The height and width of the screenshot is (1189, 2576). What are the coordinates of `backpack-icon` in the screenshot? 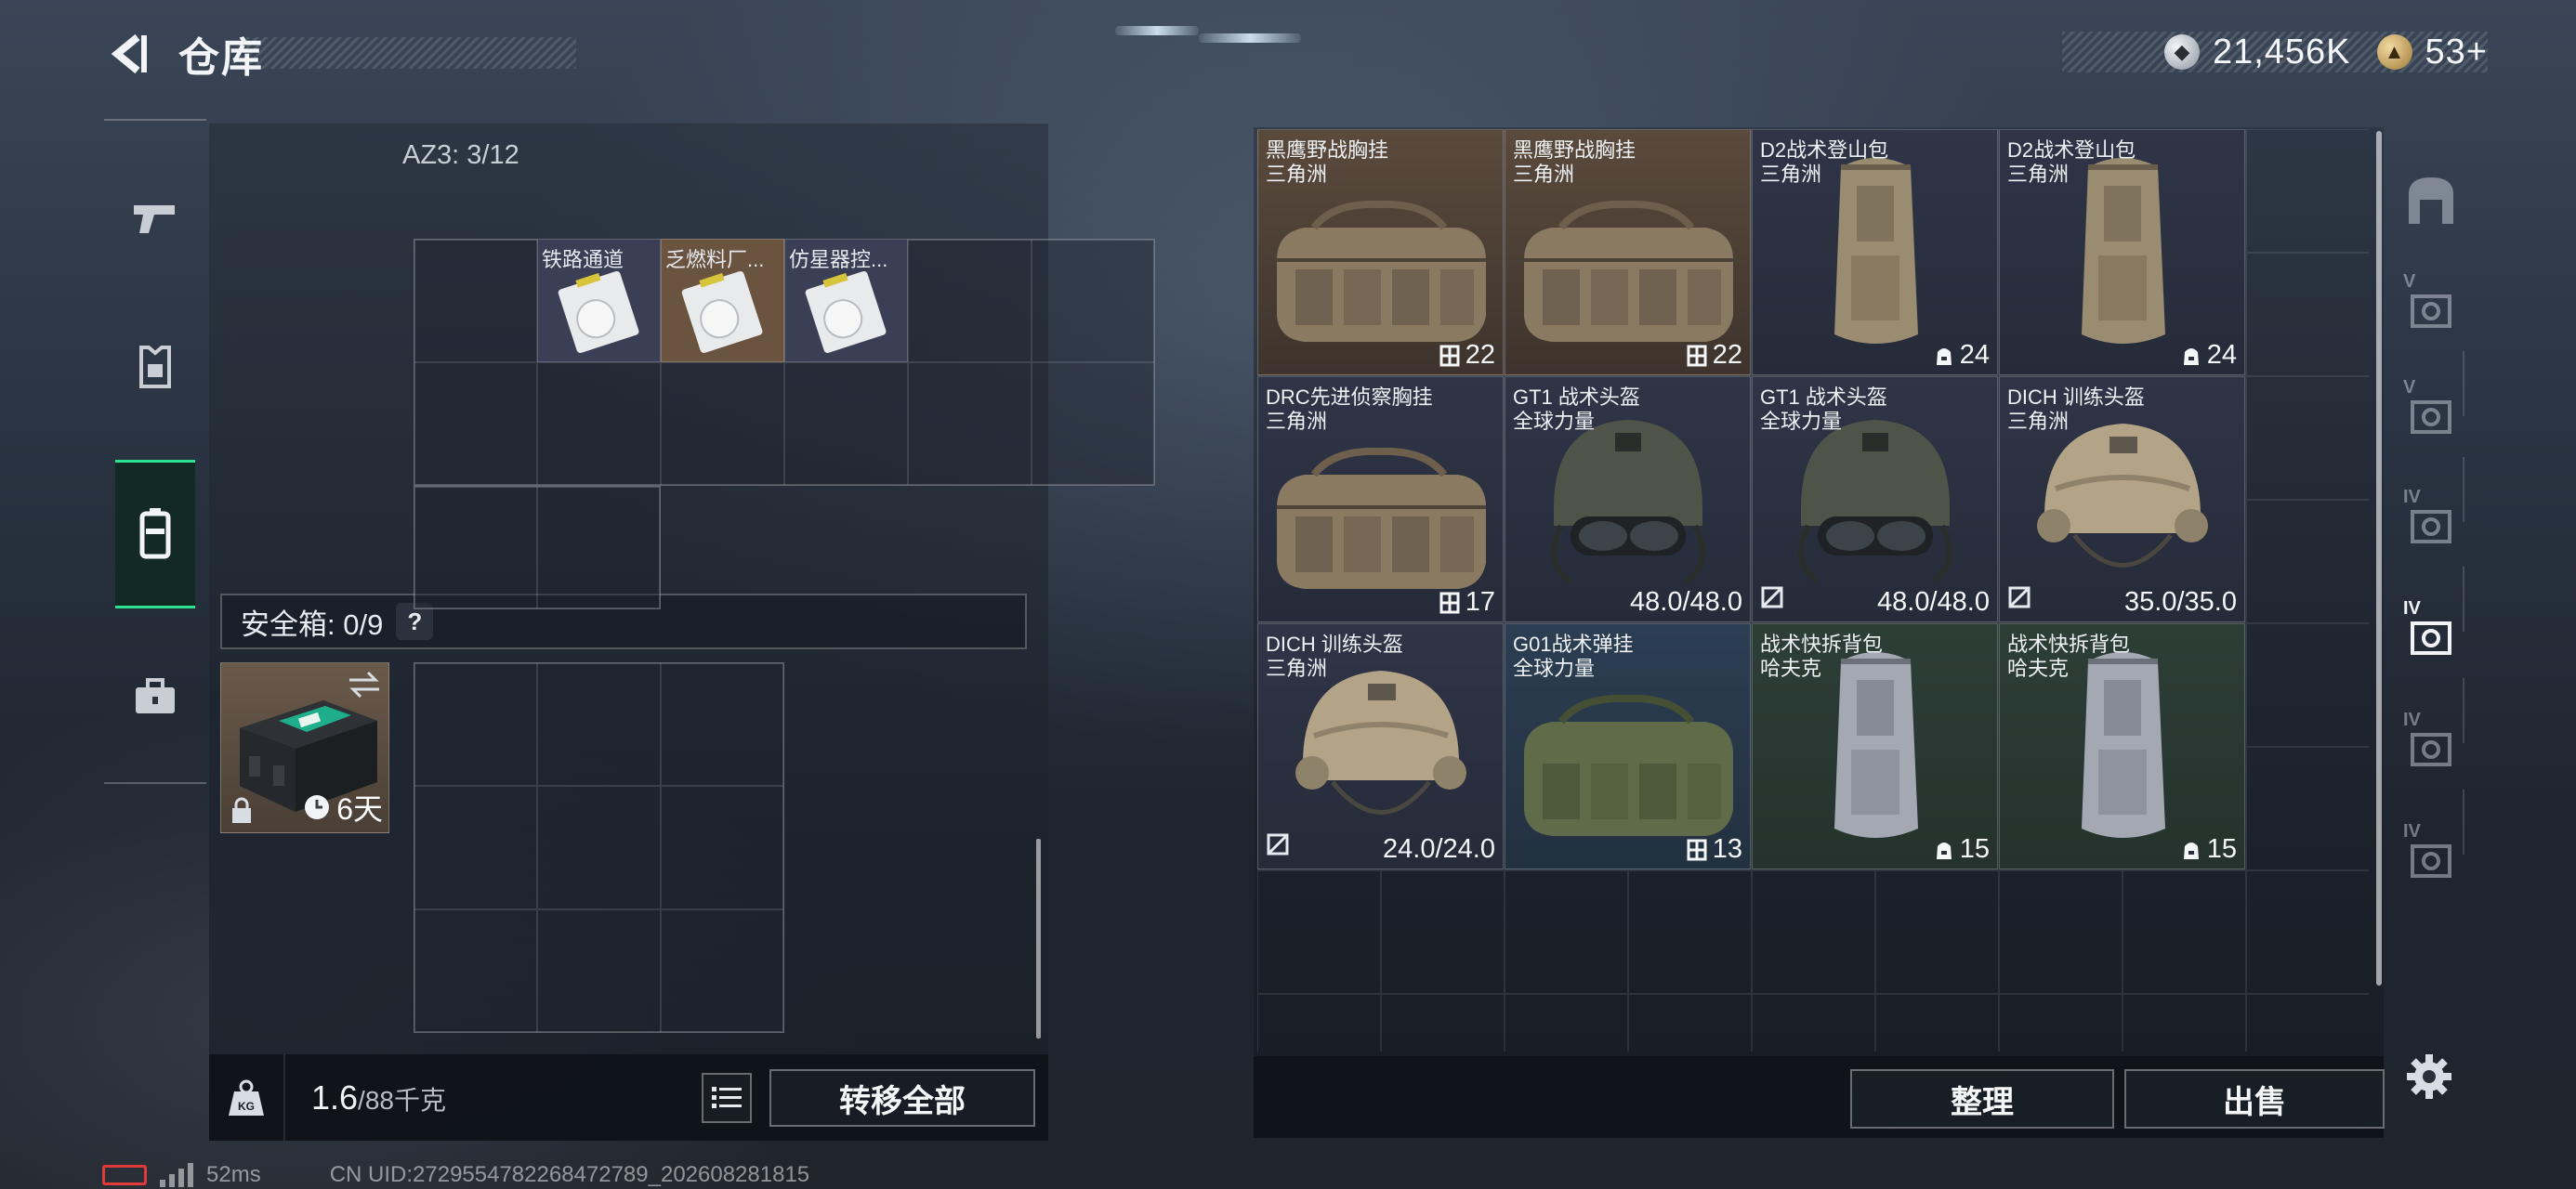 It's located at (155, 533).